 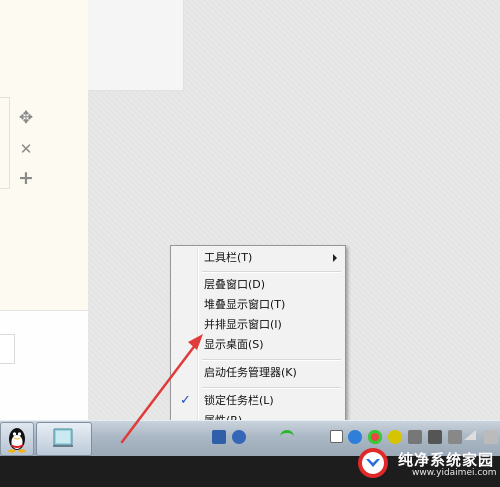 What do you see at coordinates (239, 437) in the screenshot?
I see `help-icon` at bounding box center [239, 437].